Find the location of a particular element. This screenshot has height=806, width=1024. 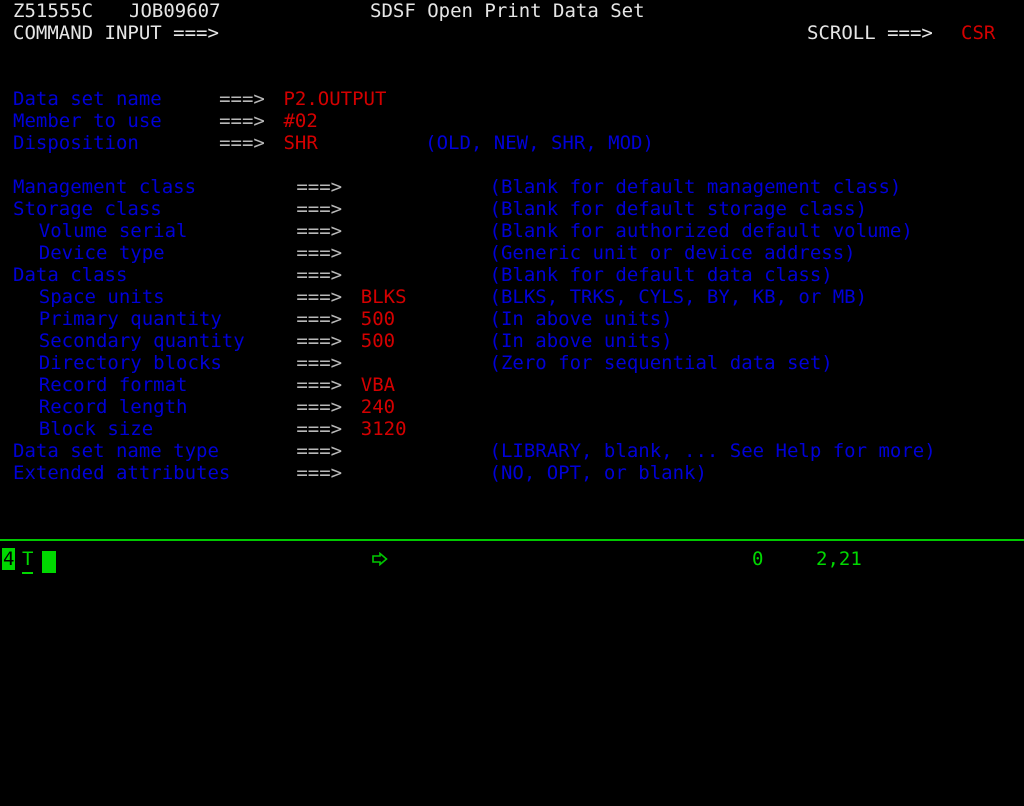

field-label: Block size is located at coordinates (96, 429).